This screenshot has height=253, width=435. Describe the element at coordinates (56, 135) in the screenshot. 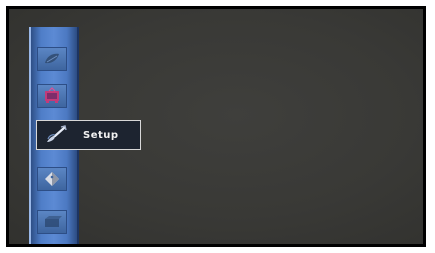

I see `wrench-icon` at that location.